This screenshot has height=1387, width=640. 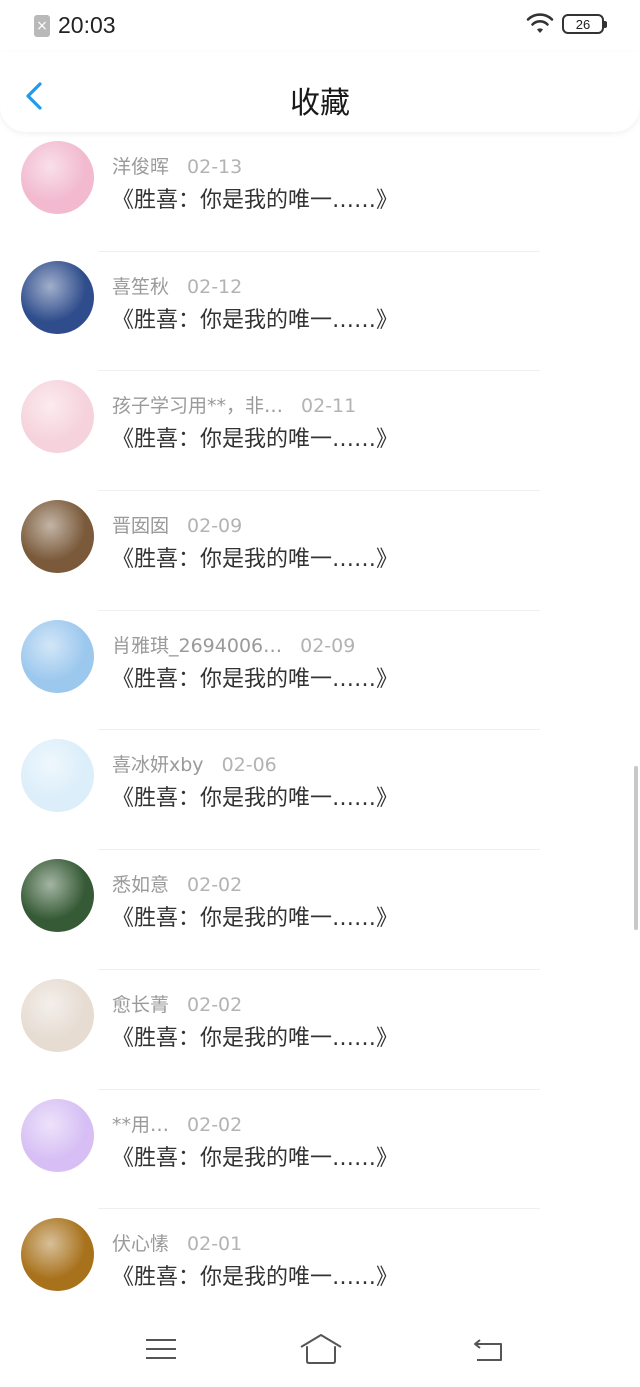 I want to click on item-meta: 悉如意 02-02, so click(x=177, y=883).